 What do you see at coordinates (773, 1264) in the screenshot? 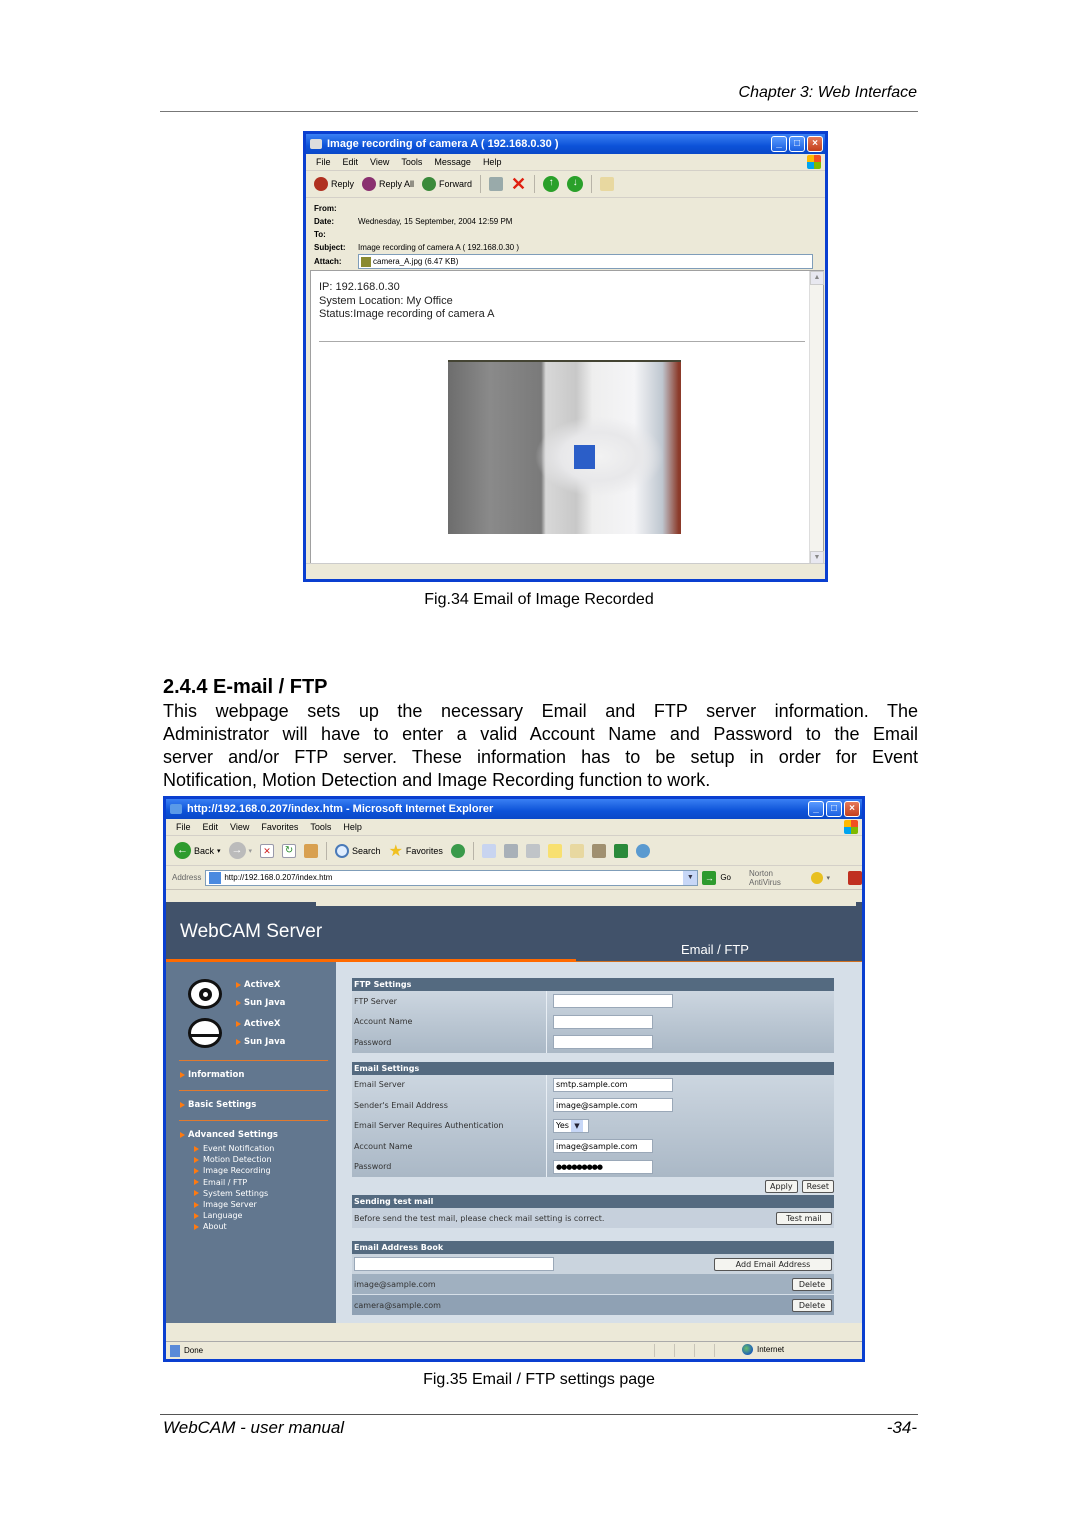
I see `add-email-address-button: Add Email Address` at bounding box center [773, 1264].